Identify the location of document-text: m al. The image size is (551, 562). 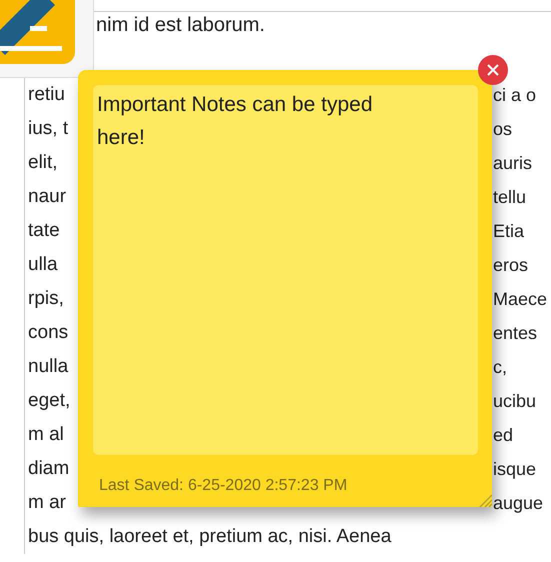
(46, 435).